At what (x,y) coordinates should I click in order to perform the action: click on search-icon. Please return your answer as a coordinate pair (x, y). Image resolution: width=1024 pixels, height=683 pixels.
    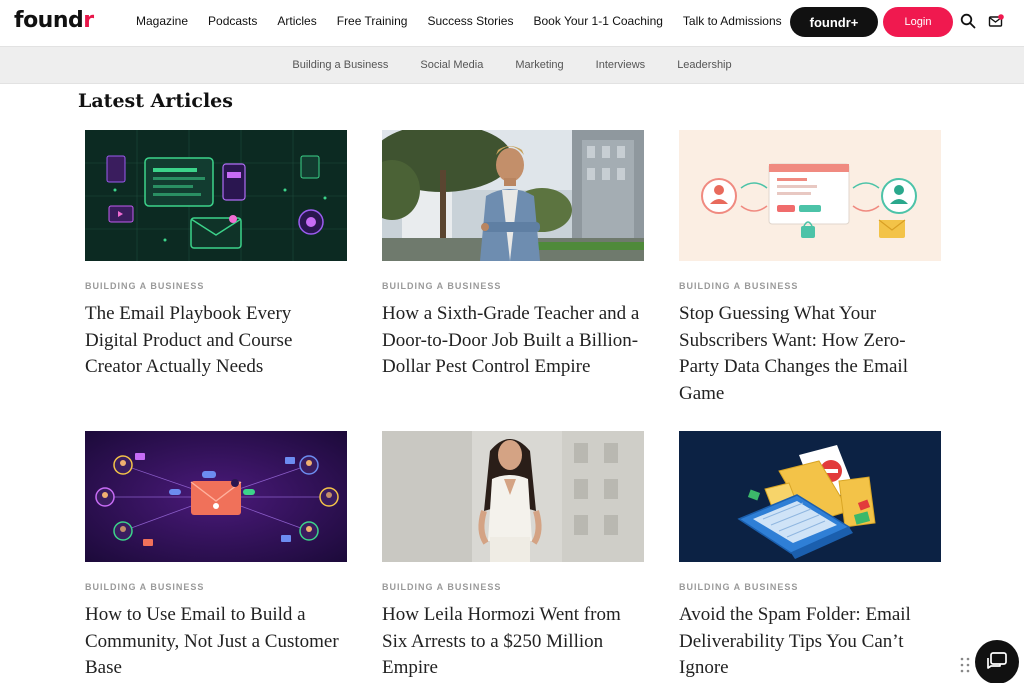
    Looking at the image, I should click on (968, 21).